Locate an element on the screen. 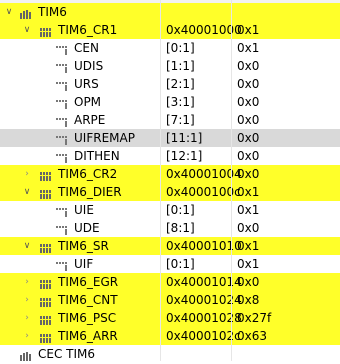 Image resolution: width=340 pixels, height=364 pixels. register-name: TIM6_CR2 is located at coordinates (88, 174).